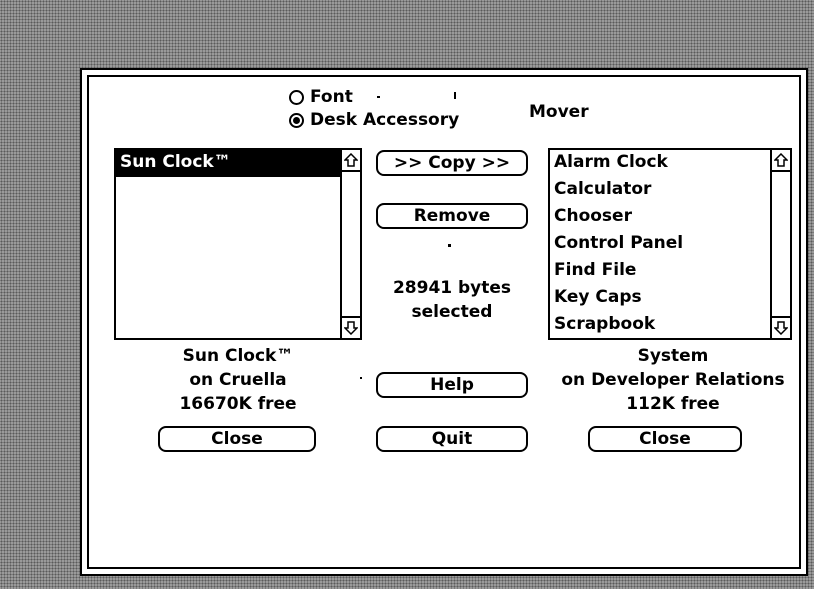 This screenshot has height=589, width=814. What do you see at coordinates (350, 244) in the screenshot?
I see `left-scrollbar` at bounding box center [350, 244].